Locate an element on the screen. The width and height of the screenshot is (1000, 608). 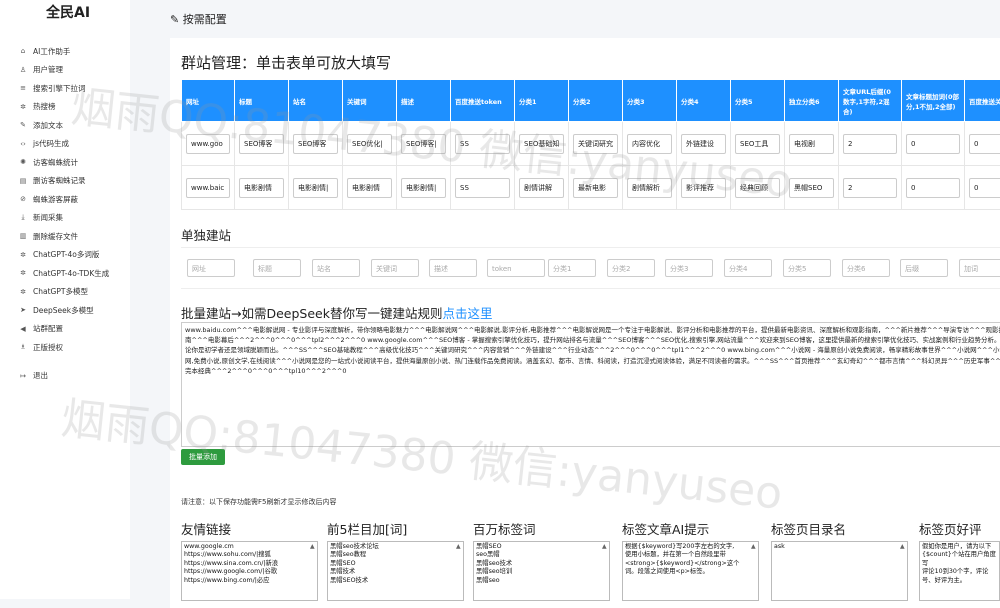
cell-input: 最新电影 is located at coordinates (595, 188).